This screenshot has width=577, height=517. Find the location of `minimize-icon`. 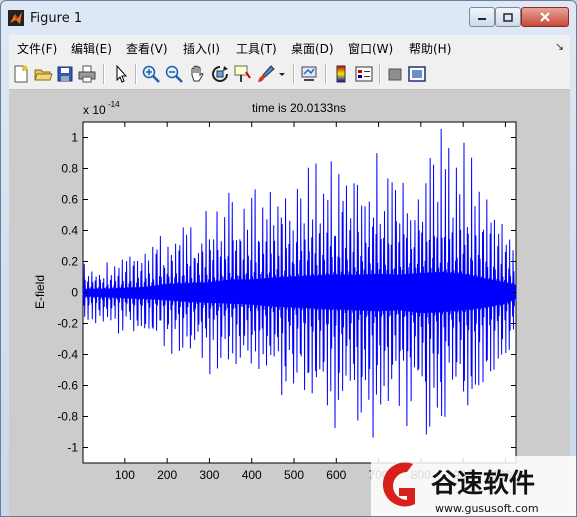

minimize-icon is located at coordinates (482, 19).